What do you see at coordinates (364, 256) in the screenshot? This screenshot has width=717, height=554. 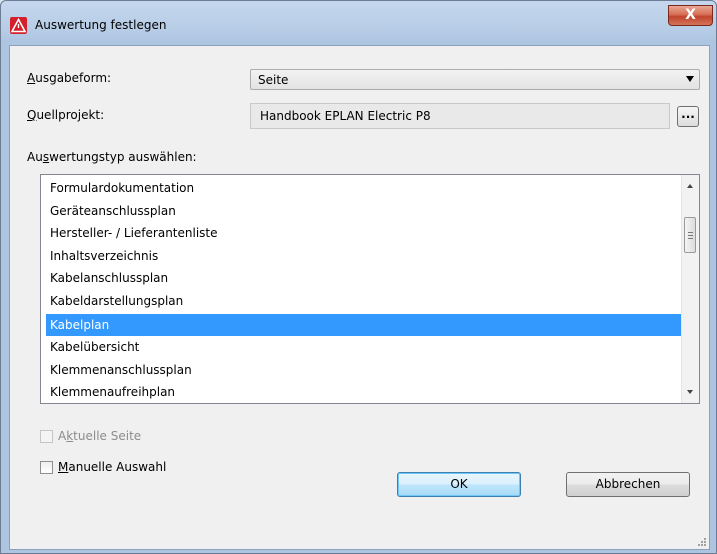 I see `list-item: Inhaltsverzeichnis` at bounding box center [364, 256].